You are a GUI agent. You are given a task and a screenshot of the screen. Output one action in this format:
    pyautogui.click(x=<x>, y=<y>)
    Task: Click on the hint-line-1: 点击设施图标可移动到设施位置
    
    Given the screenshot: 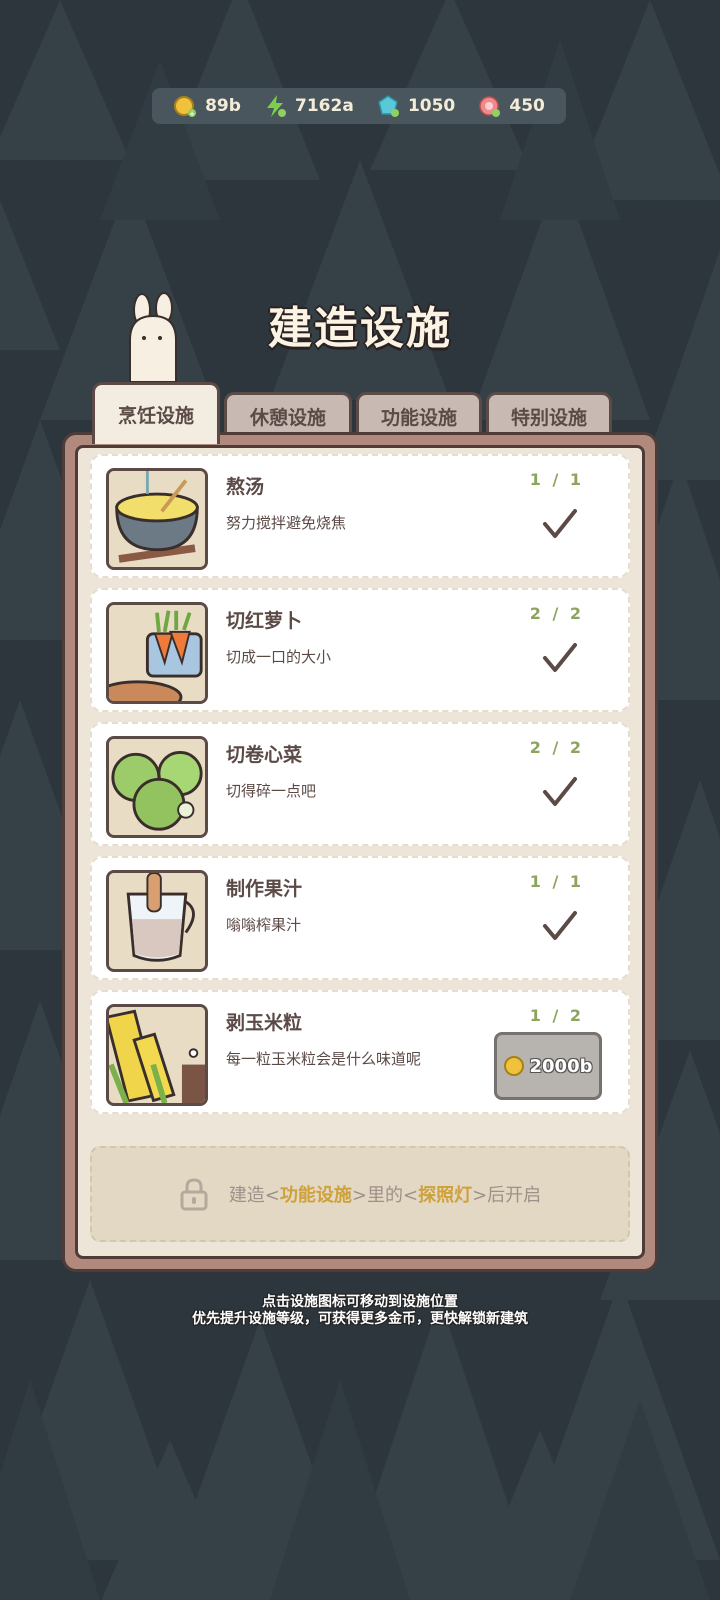 What is the action you would take?
    pyautogui.click(x=360, y=1302)
    